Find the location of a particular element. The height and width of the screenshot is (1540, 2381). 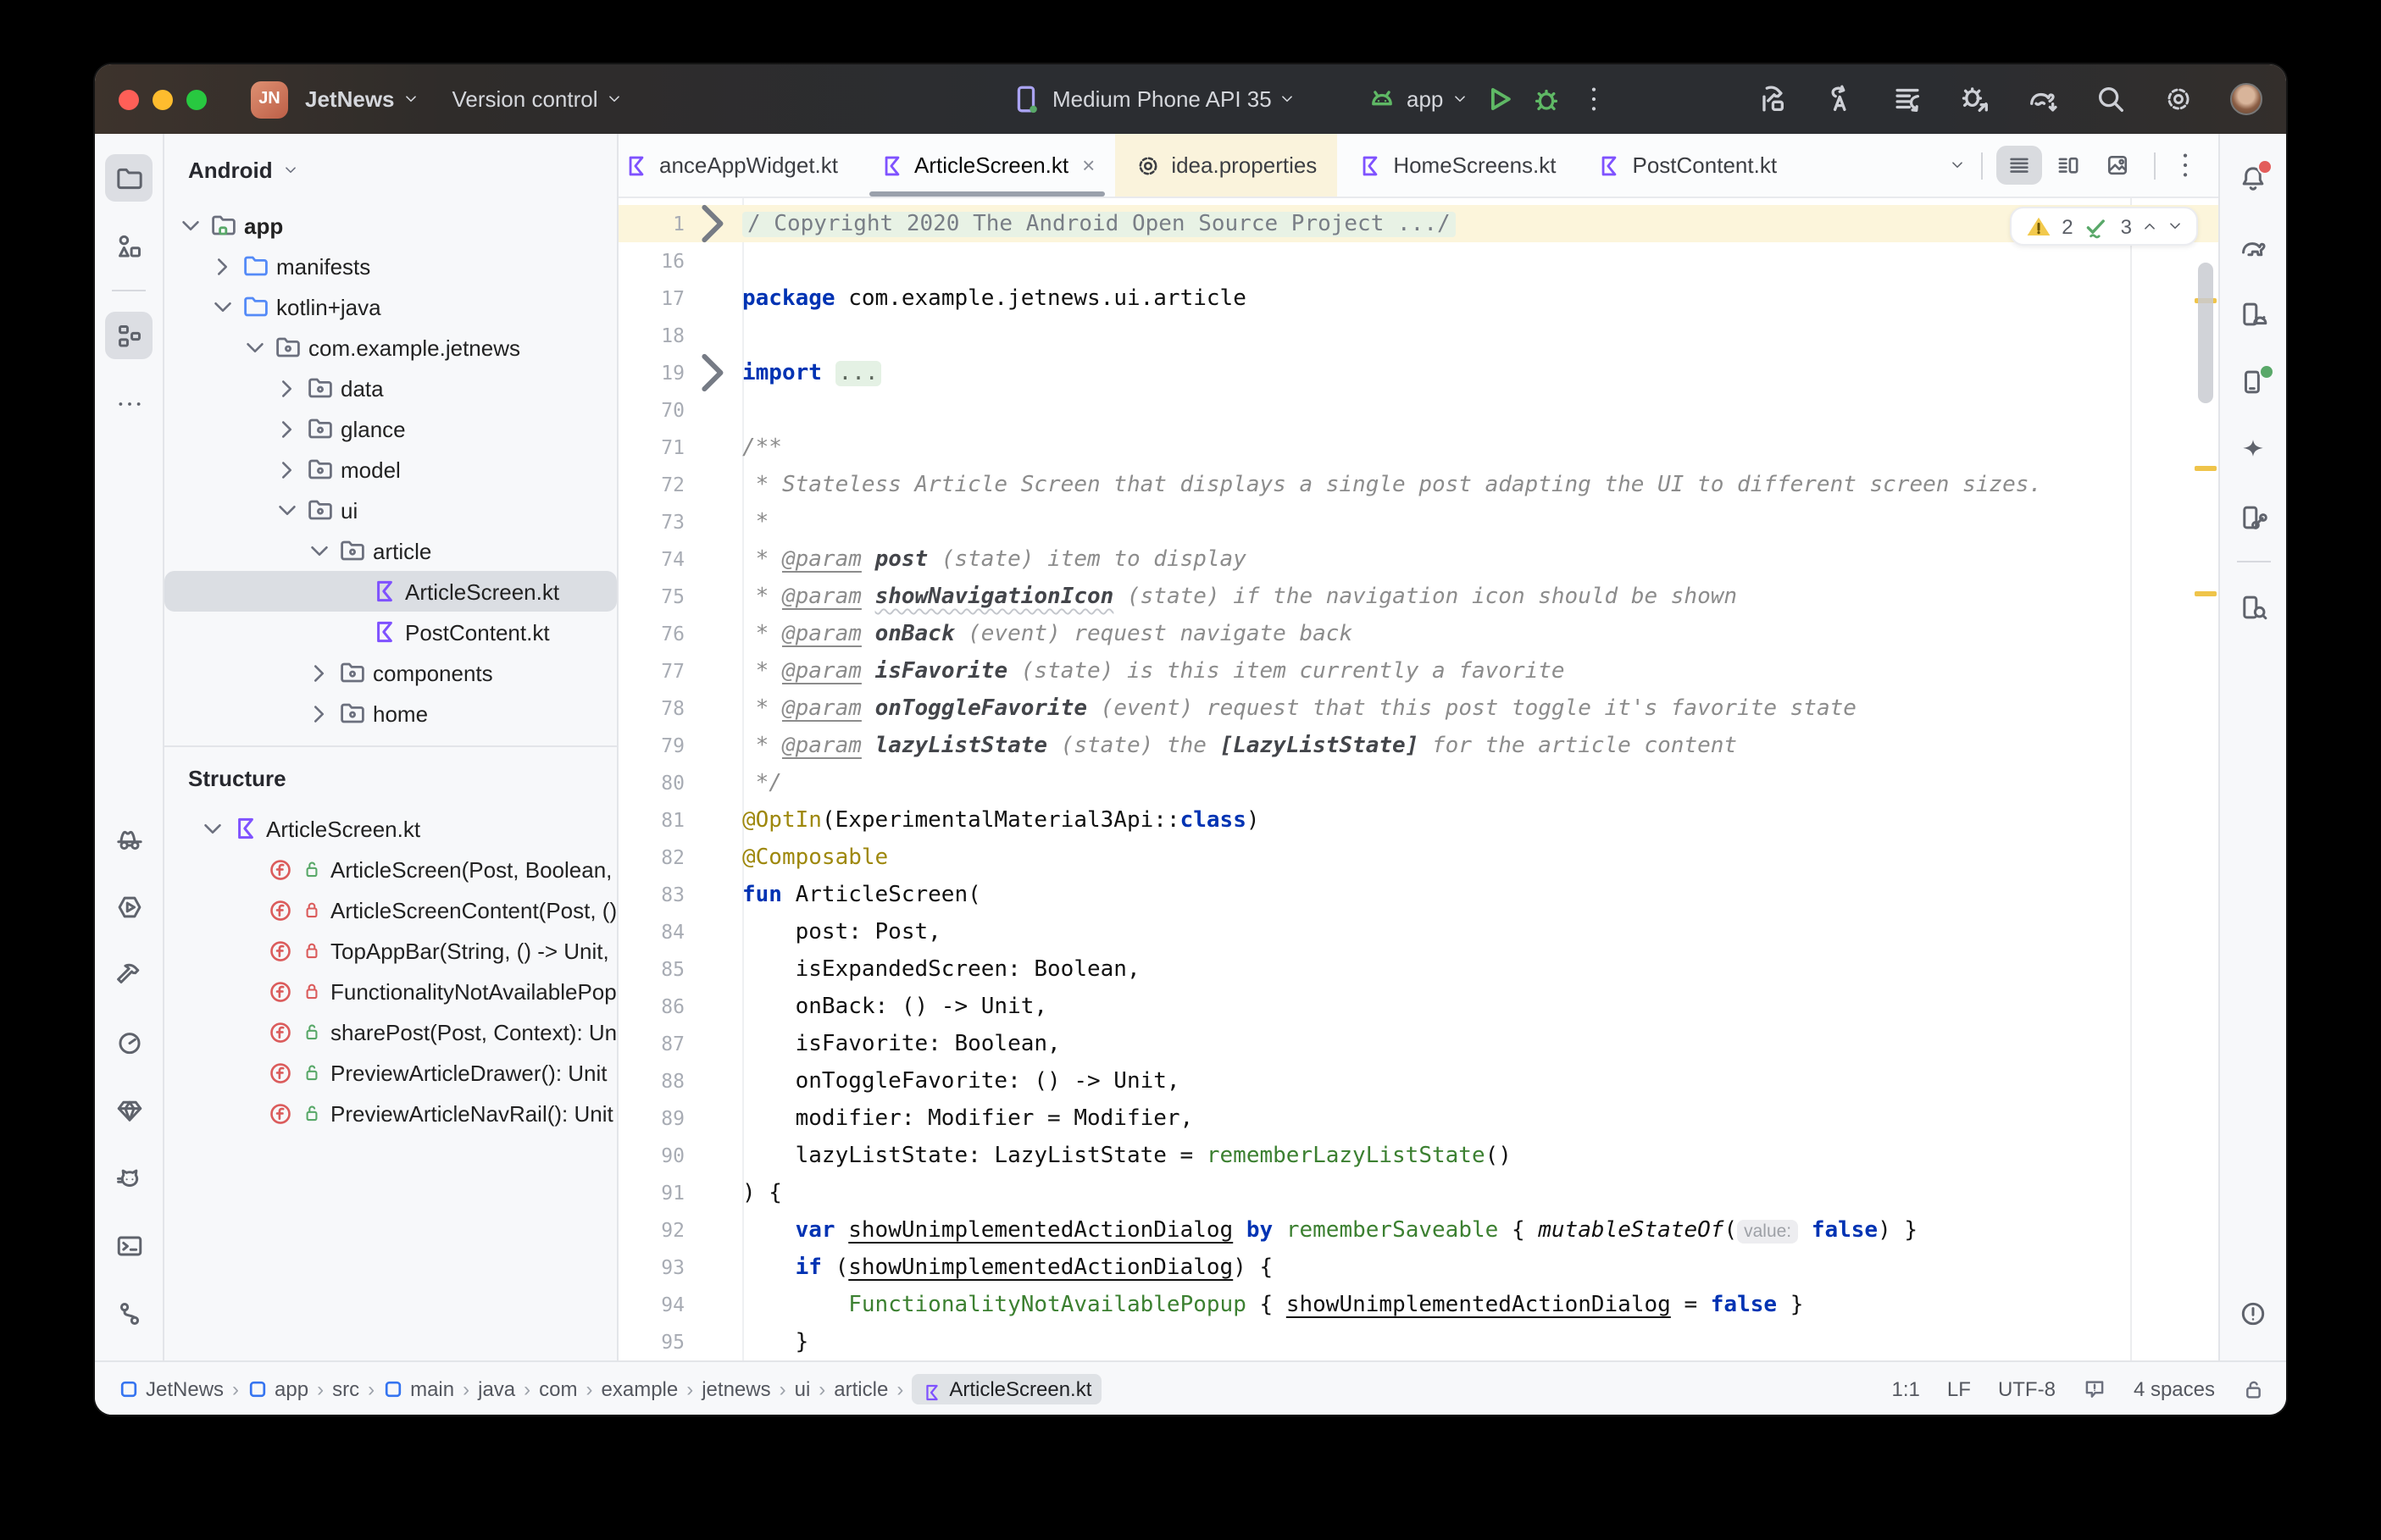

tab-options-icon is located at coordinates (2185, 165).